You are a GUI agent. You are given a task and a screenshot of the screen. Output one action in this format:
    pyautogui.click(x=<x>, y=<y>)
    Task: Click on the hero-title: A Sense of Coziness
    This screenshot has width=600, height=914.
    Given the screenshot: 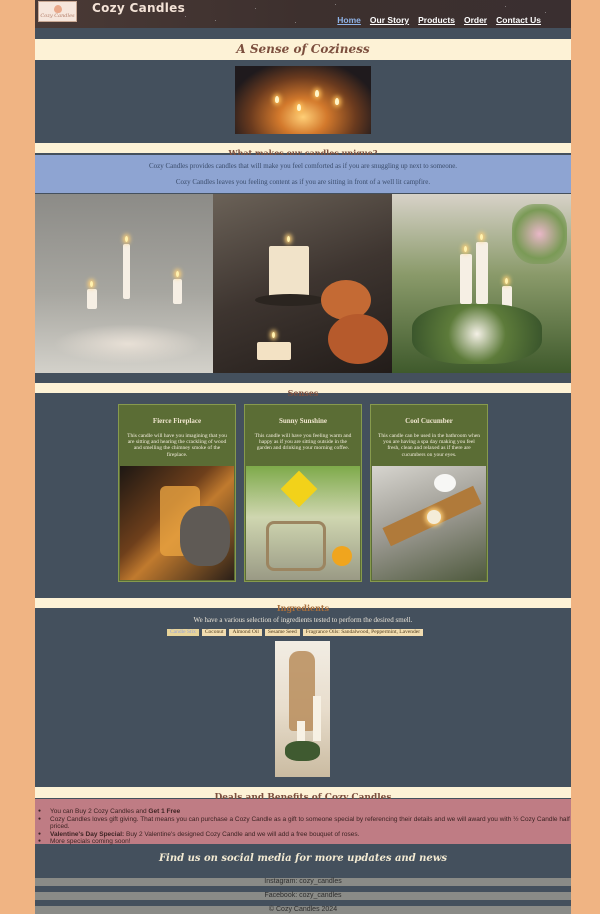 What is the action you would take?
    pyautogui.click(x=303, y=49)
    